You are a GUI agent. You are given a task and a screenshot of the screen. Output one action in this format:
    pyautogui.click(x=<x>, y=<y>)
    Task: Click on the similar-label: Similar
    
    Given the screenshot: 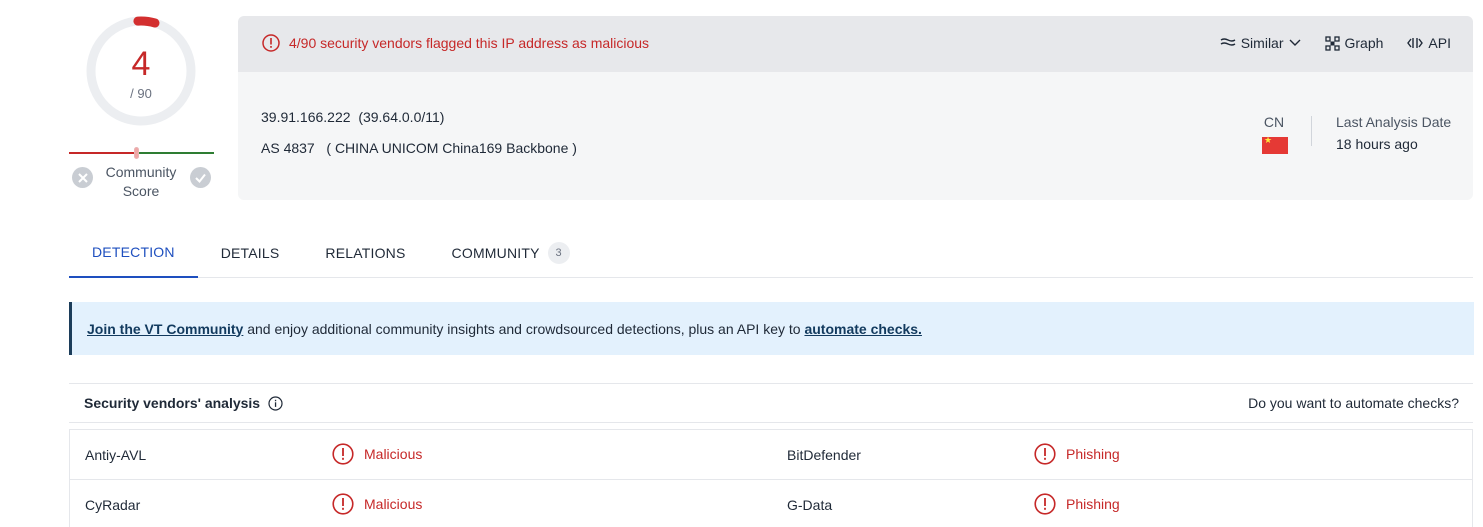 What is the action you would take?
    pyautogui.click(x=1262, y=43)
    